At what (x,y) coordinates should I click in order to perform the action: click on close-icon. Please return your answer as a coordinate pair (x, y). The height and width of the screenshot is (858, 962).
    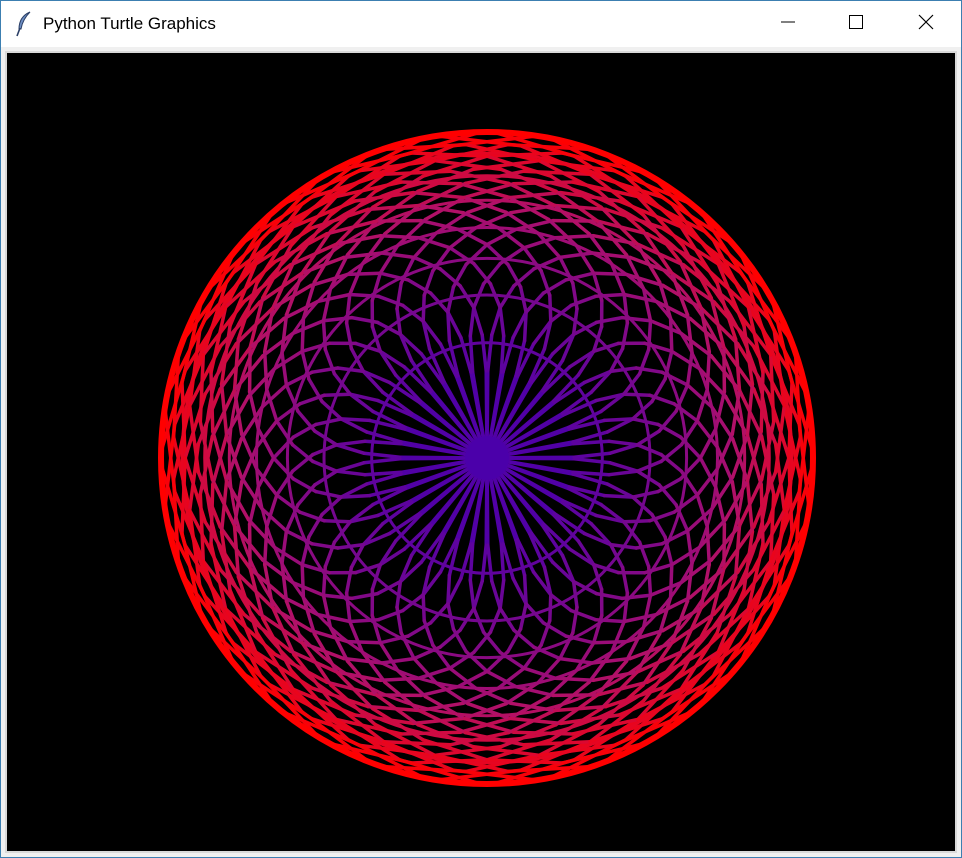
    Looking at the image, I should click on (926, 24).